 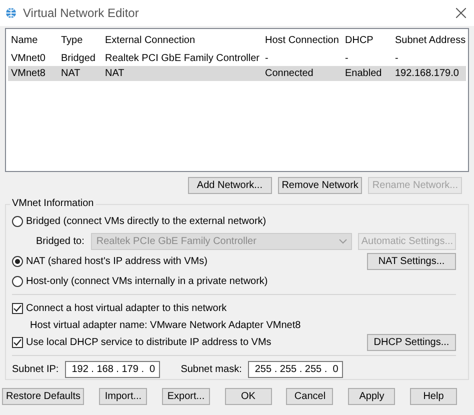 What do you see at coordinates (295, 369) in the screenshot?
I see `ip-field: 255 . 255 . 255 . 0` at bounding box center [295, 369].